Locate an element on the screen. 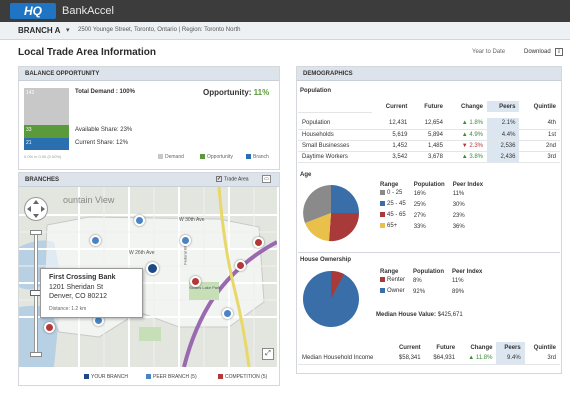 This screenshot has width=570, height=395. age-pie-chart is located at coordinates (331, 213).